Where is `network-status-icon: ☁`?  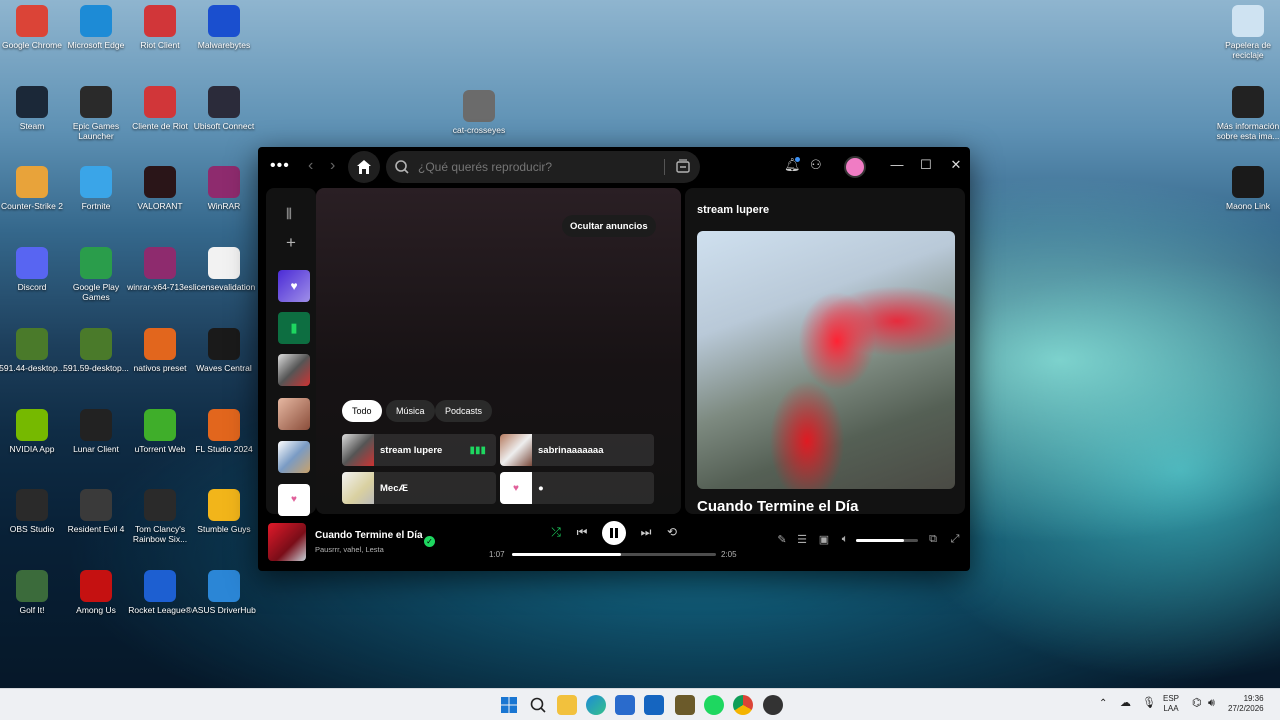 network-status-icon: ☁ is located at coordinates (1125, 703).